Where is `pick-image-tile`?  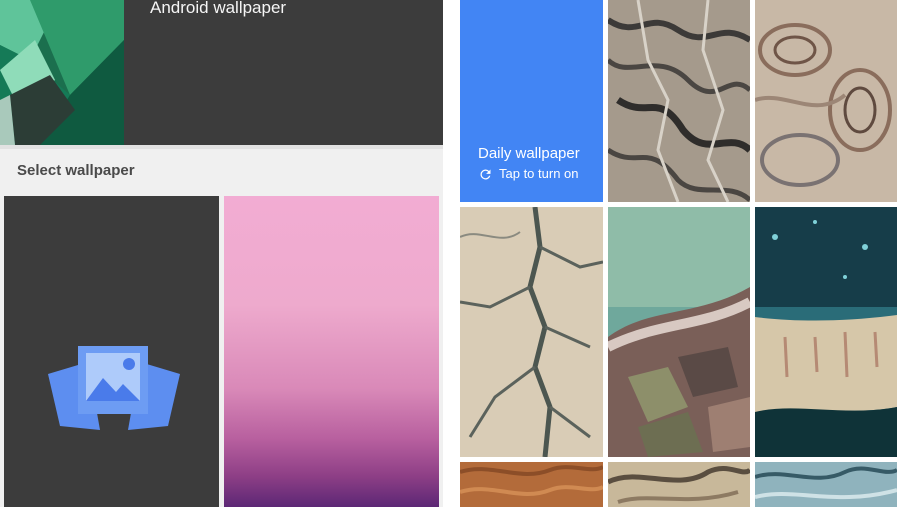 pick-image-tile is located at coordinates (111, 351).